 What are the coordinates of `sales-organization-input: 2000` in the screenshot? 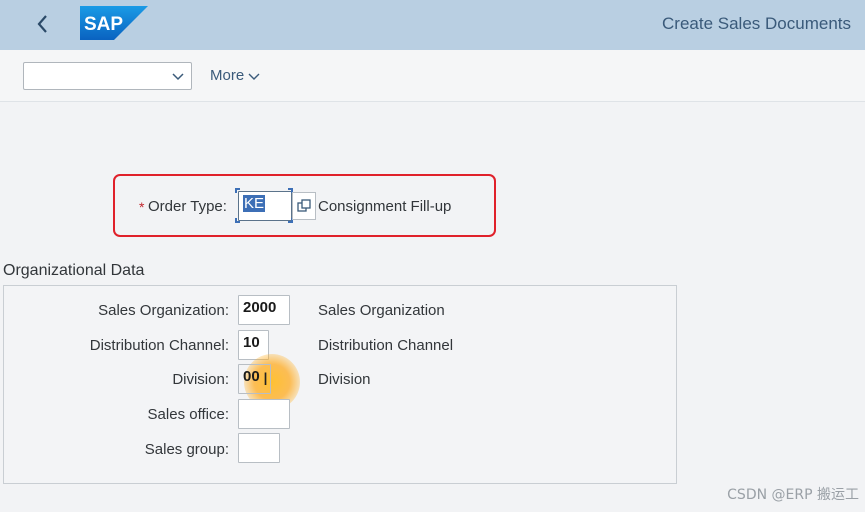 It's located at (264, 310).